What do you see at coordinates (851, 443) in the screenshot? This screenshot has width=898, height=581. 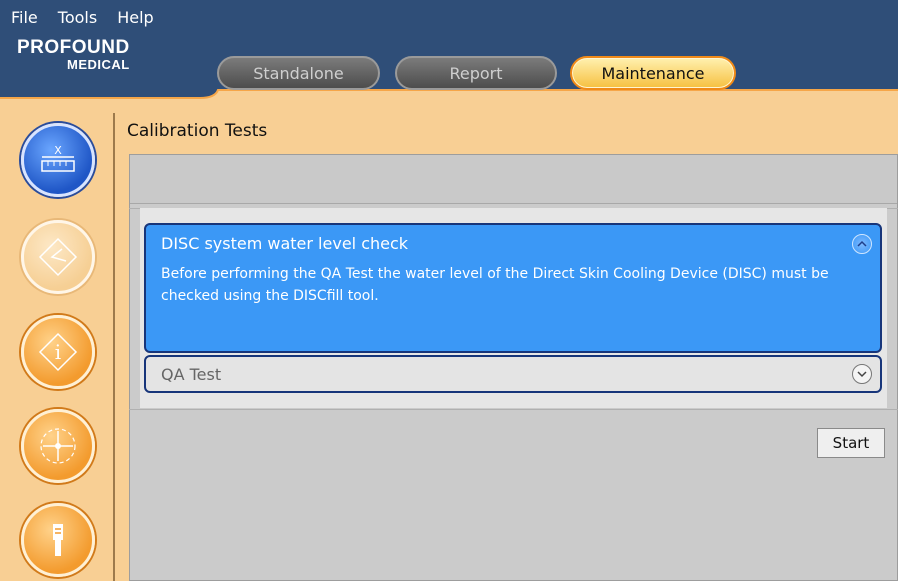 I see `start-button: Start` at bounding box center [851, 443].